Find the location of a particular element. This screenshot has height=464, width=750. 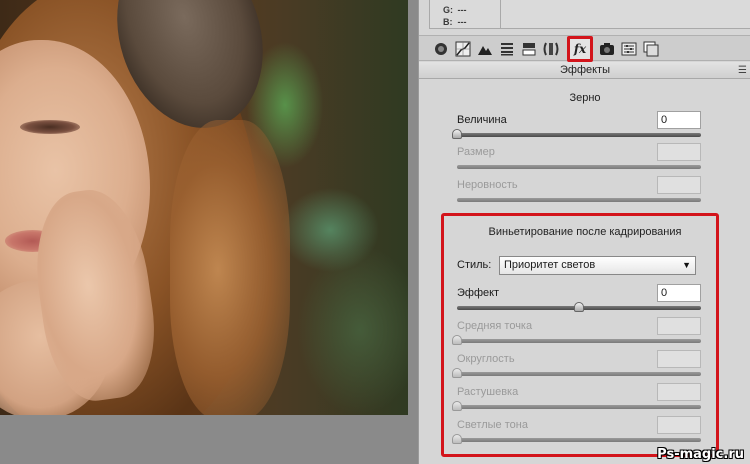

slider-highlights: Светлые тона is located at coordinates (576, 432).